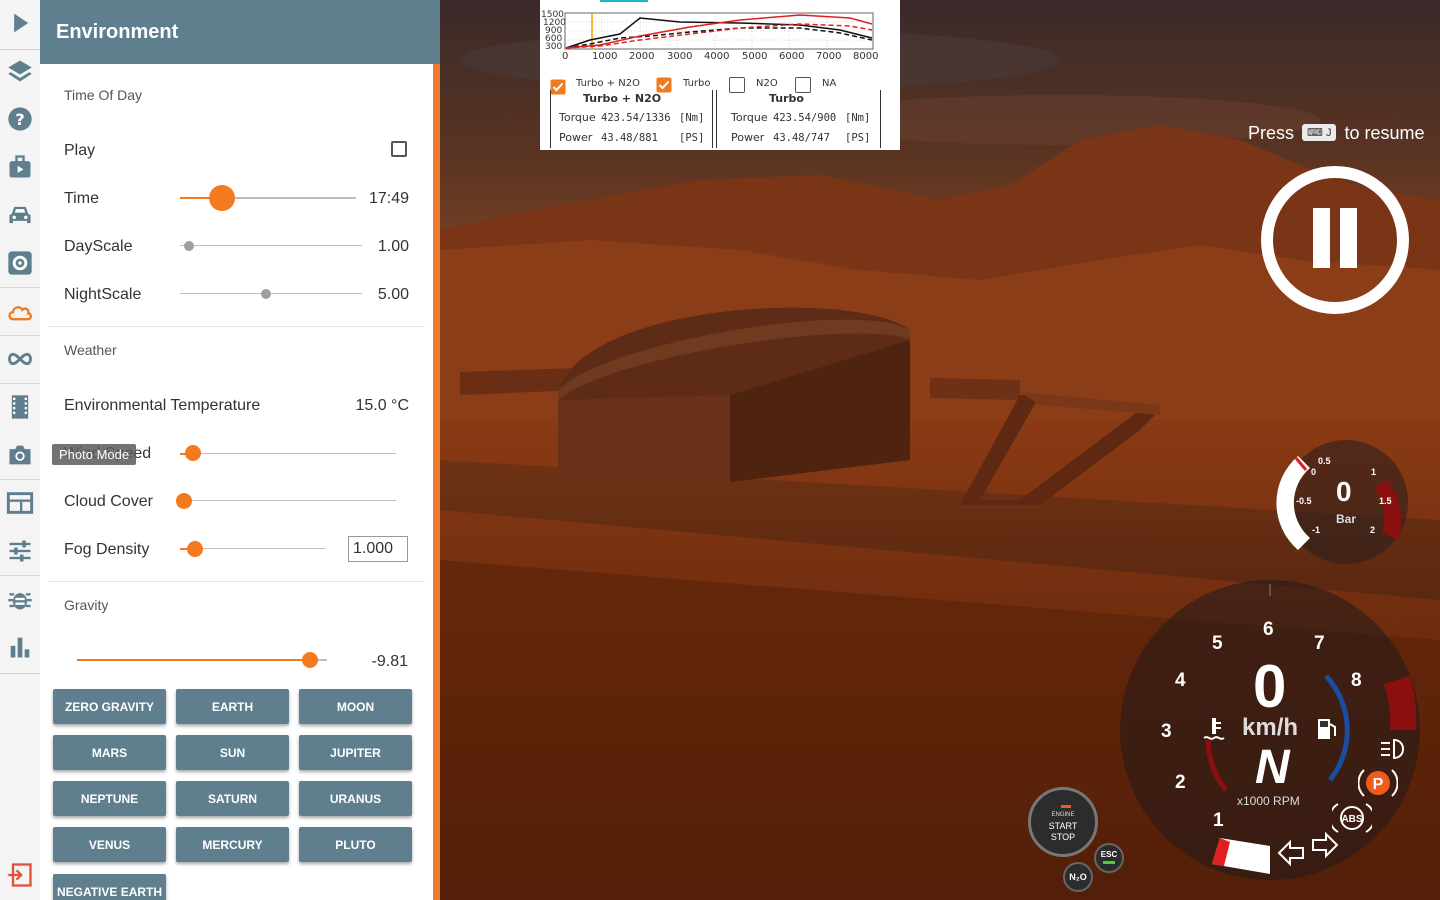 This screenshot has height=900, width=1440. Describe the element at coordinates (271, 245) in the screenshot. I see `dayscale-slider-track` at that location.